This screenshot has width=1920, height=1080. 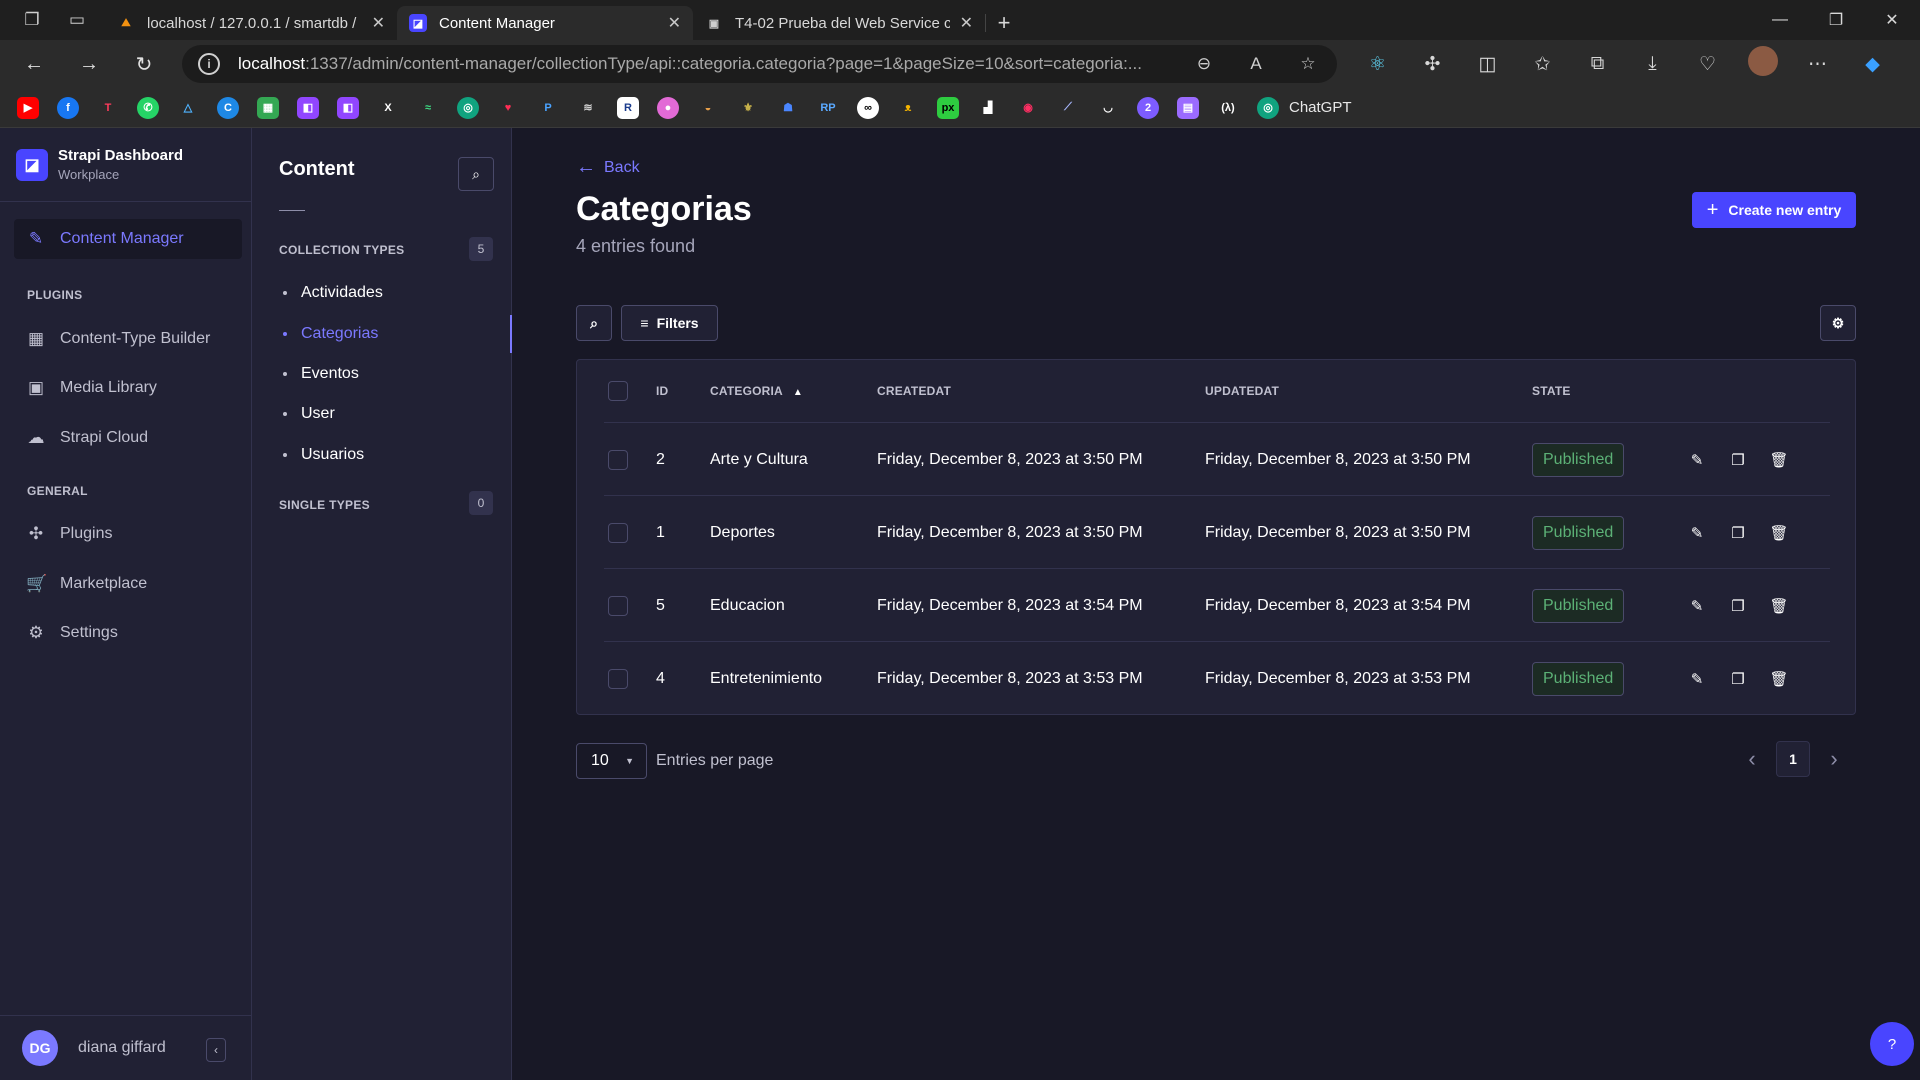 I want to click on nav-item-content-manager: ✎ Content Manager, so click(x=128, y=239).